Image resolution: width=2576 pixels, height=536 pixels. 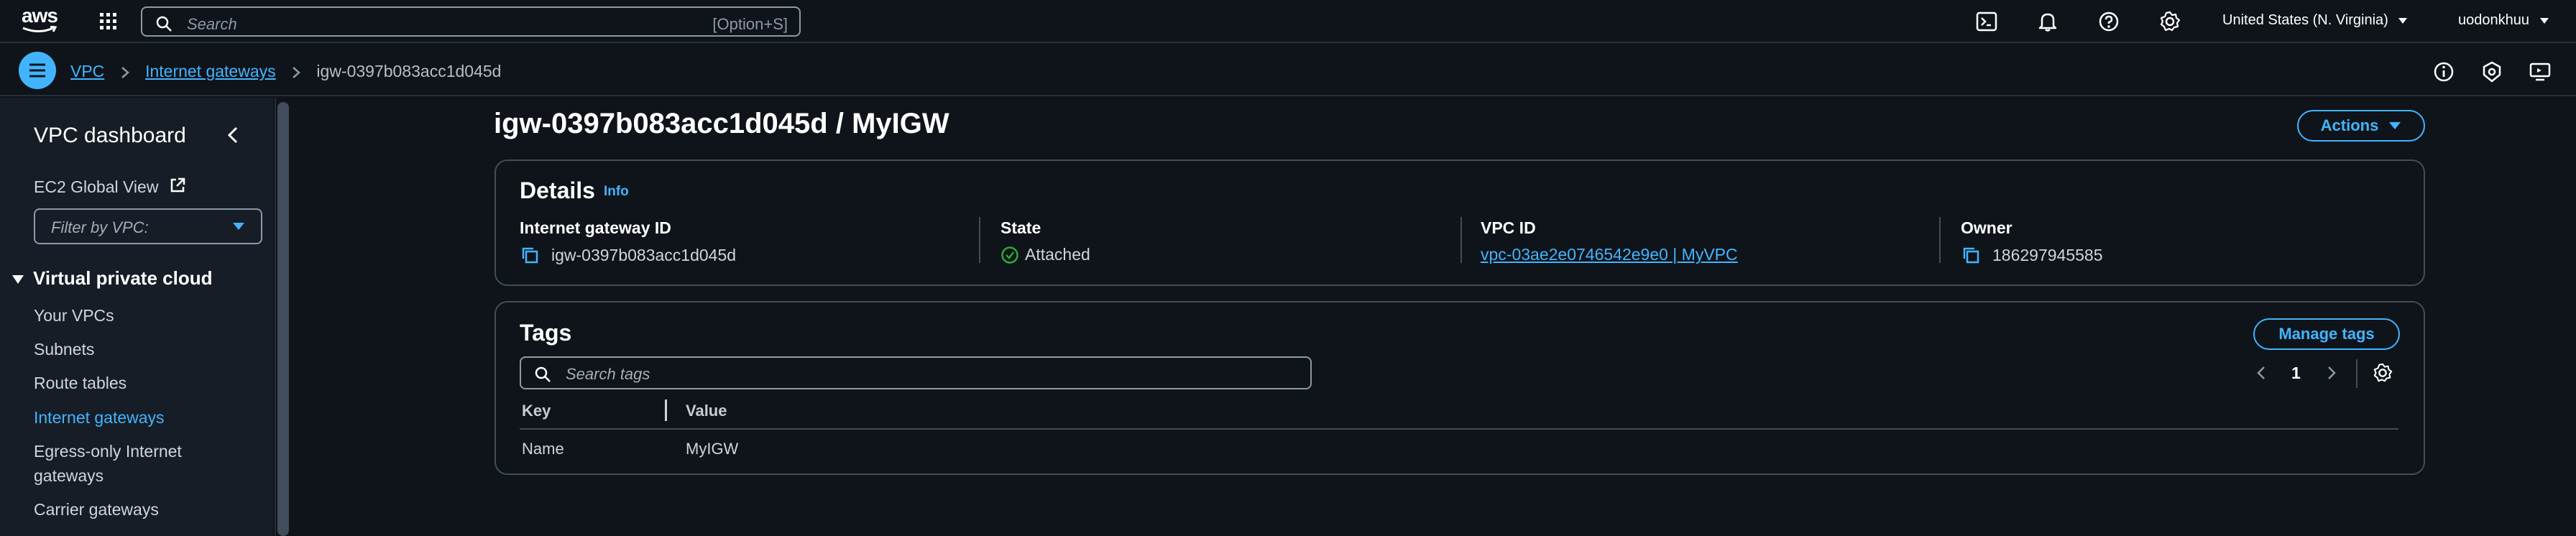 I want to click on region-label: United States (N. Virginia), so click(x=2305, y=20).